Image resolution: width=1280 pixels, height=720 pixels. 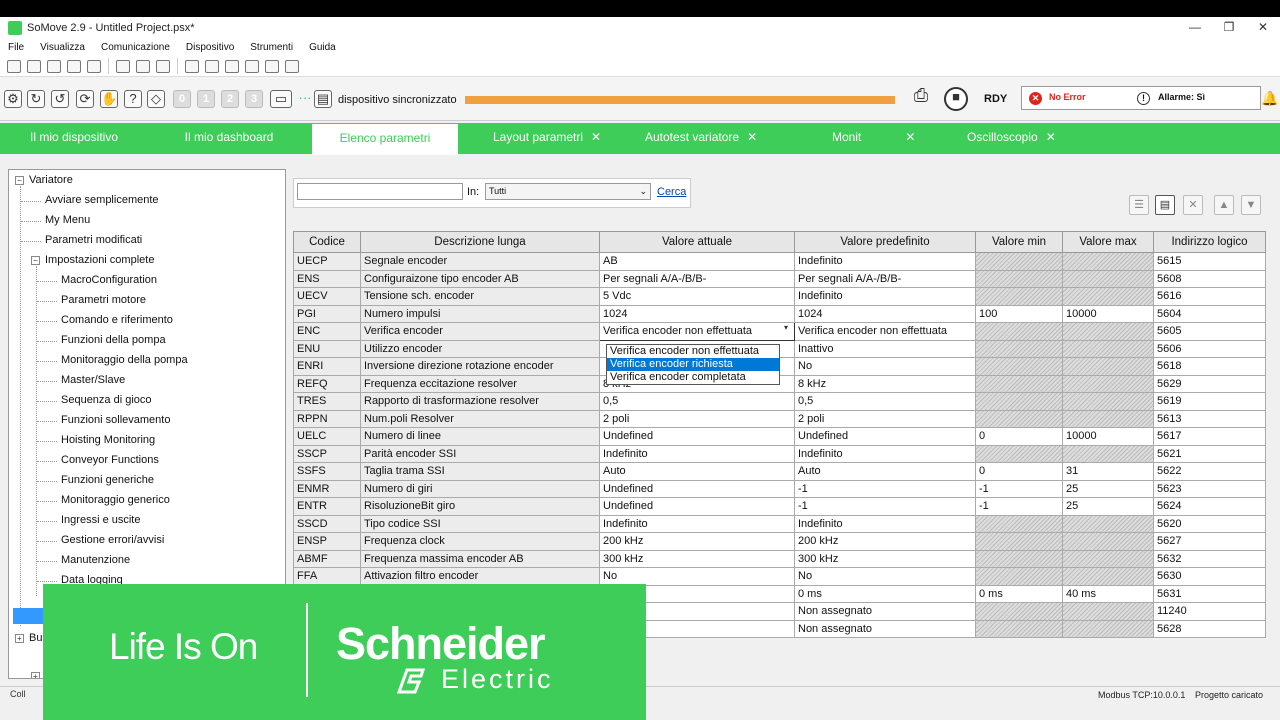 I want to click on export-icon, so click(x=163, y=66).